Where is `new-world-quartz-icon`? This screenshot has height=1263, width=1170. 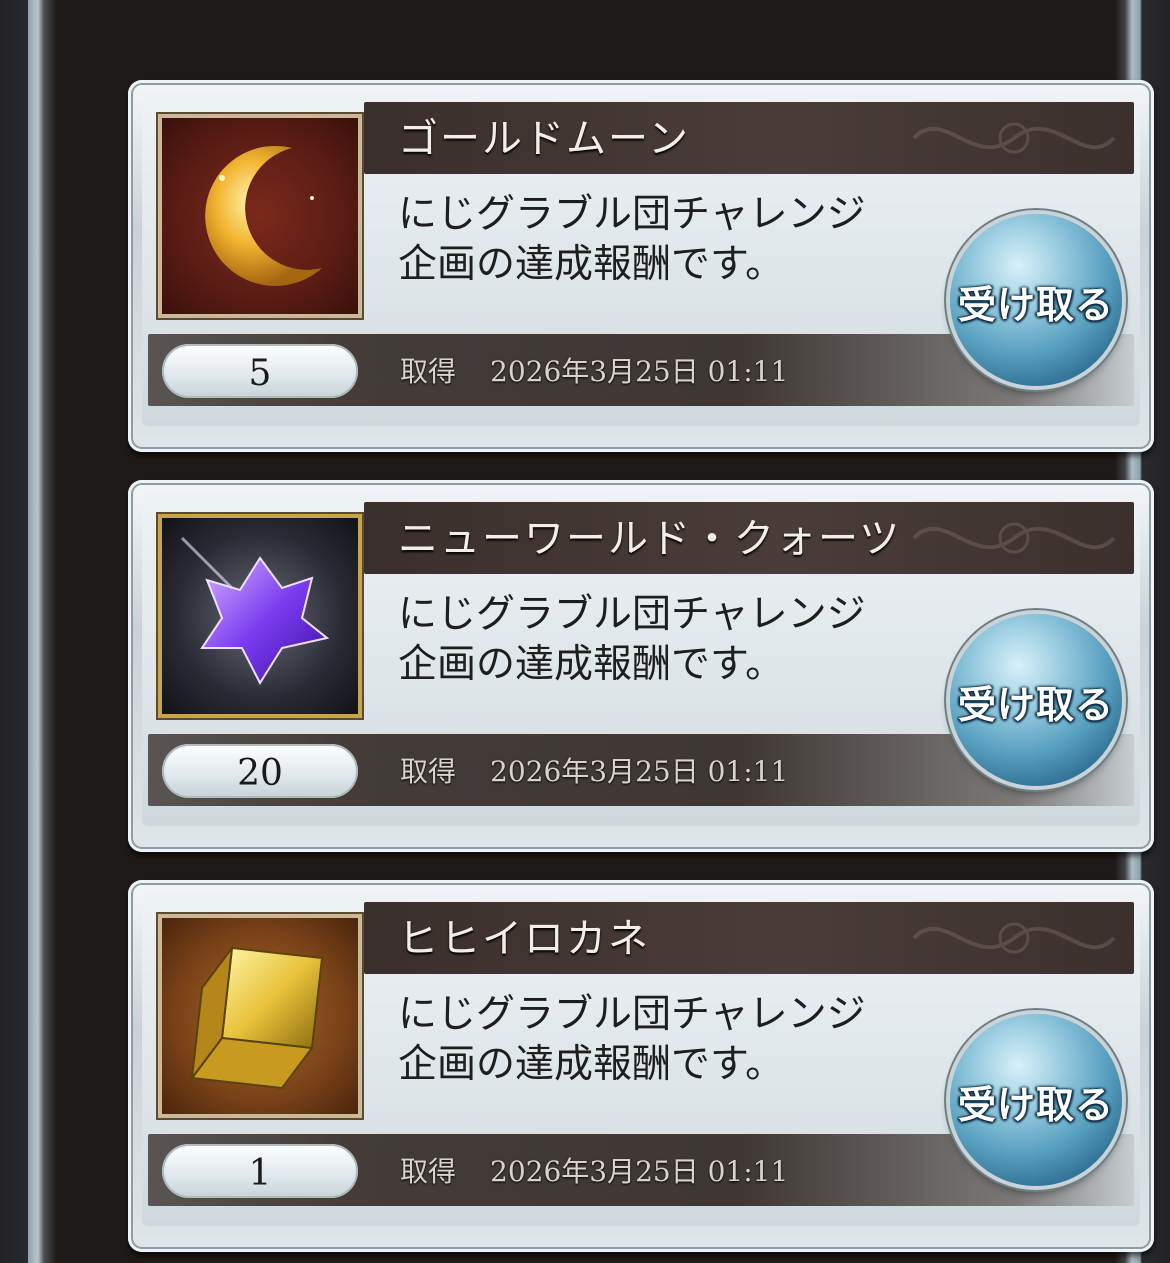
new-world-quartz-icon is located at coordinates (260, 616).